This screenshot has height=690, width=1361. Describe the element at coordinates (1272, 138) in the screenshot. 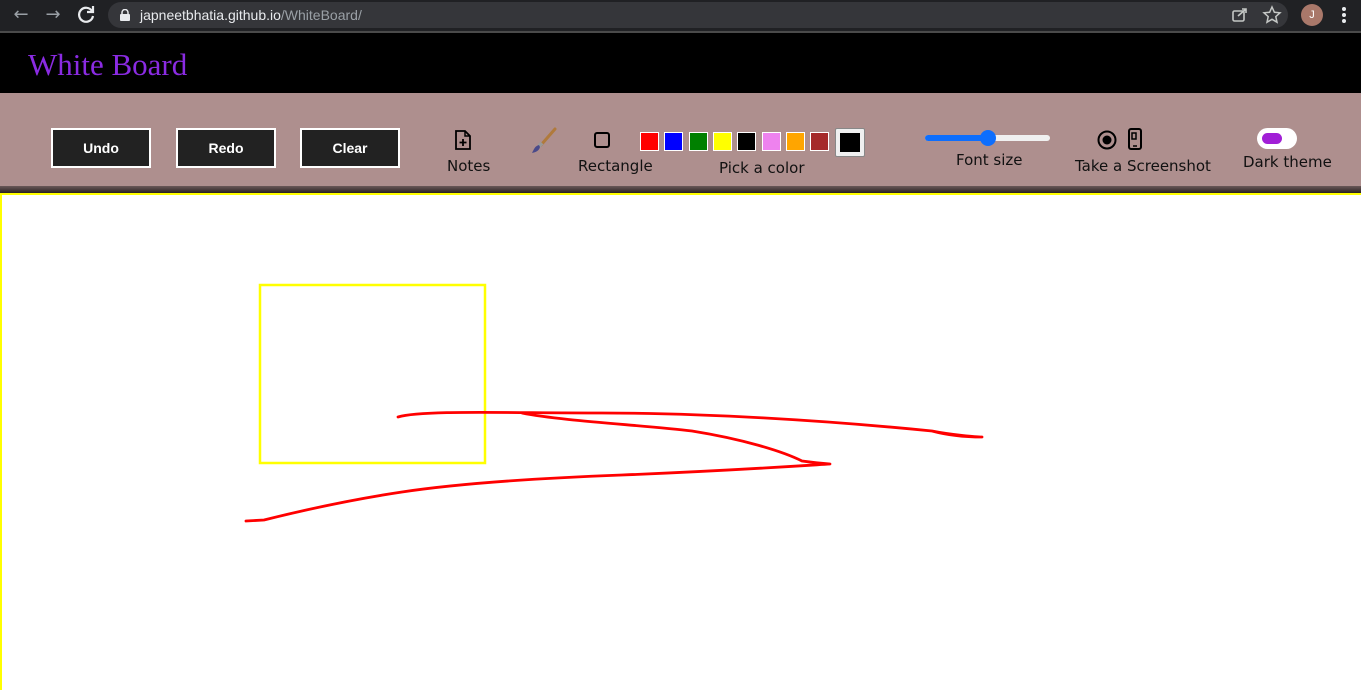

I see `dark-theme-toggle-knob` at that location.